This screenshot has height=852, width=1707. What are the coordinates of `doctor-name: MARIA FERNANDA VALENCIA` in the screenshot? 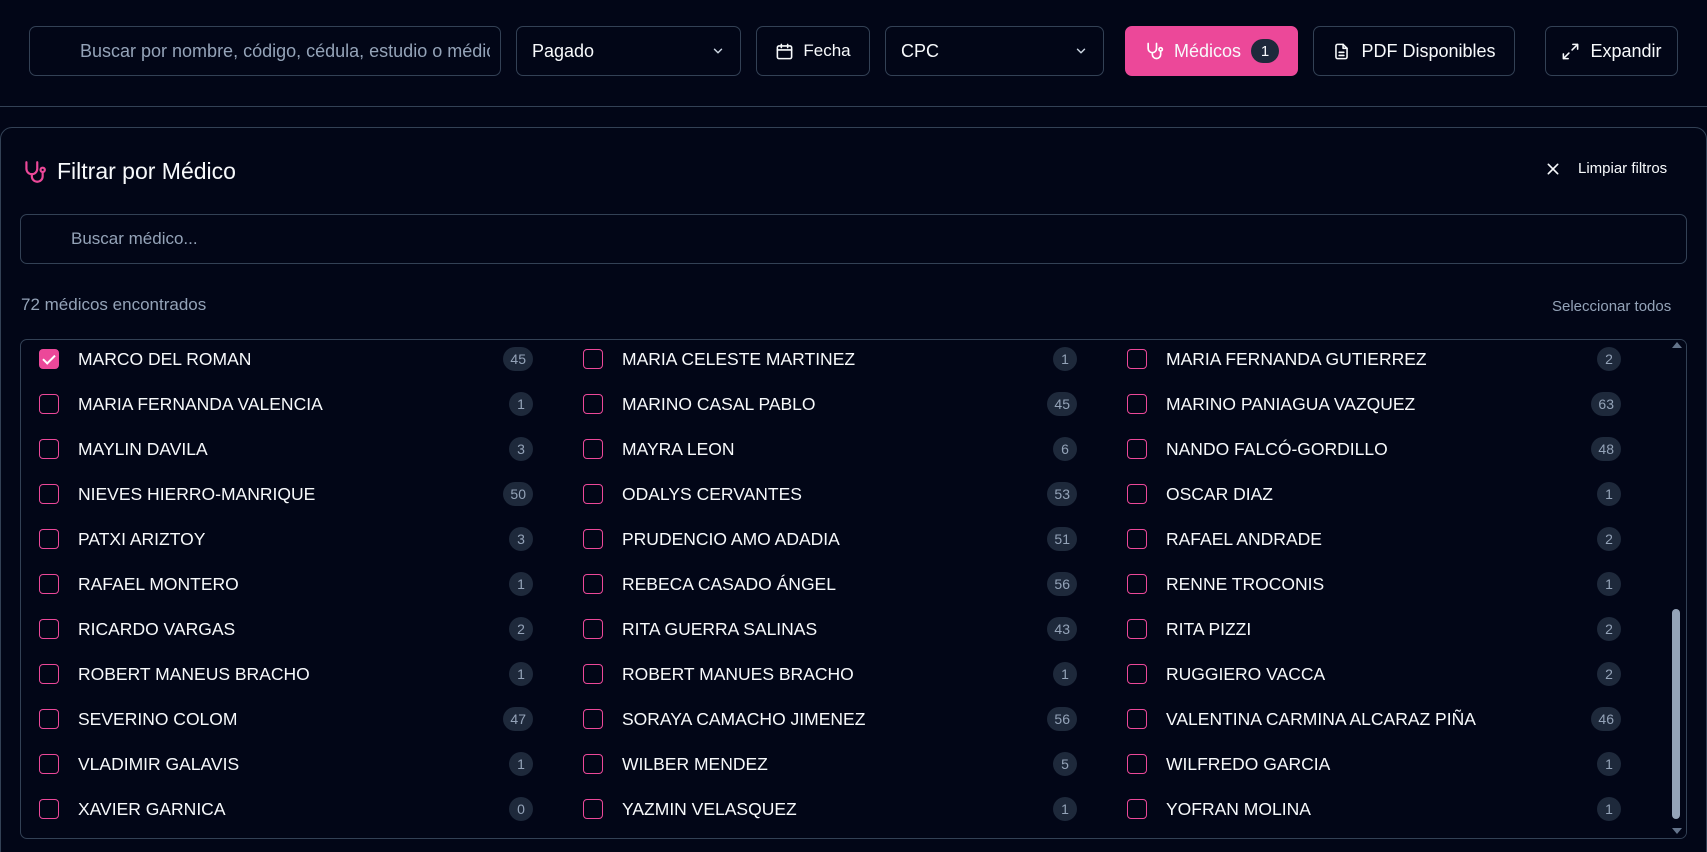 It's located at (200, 403).